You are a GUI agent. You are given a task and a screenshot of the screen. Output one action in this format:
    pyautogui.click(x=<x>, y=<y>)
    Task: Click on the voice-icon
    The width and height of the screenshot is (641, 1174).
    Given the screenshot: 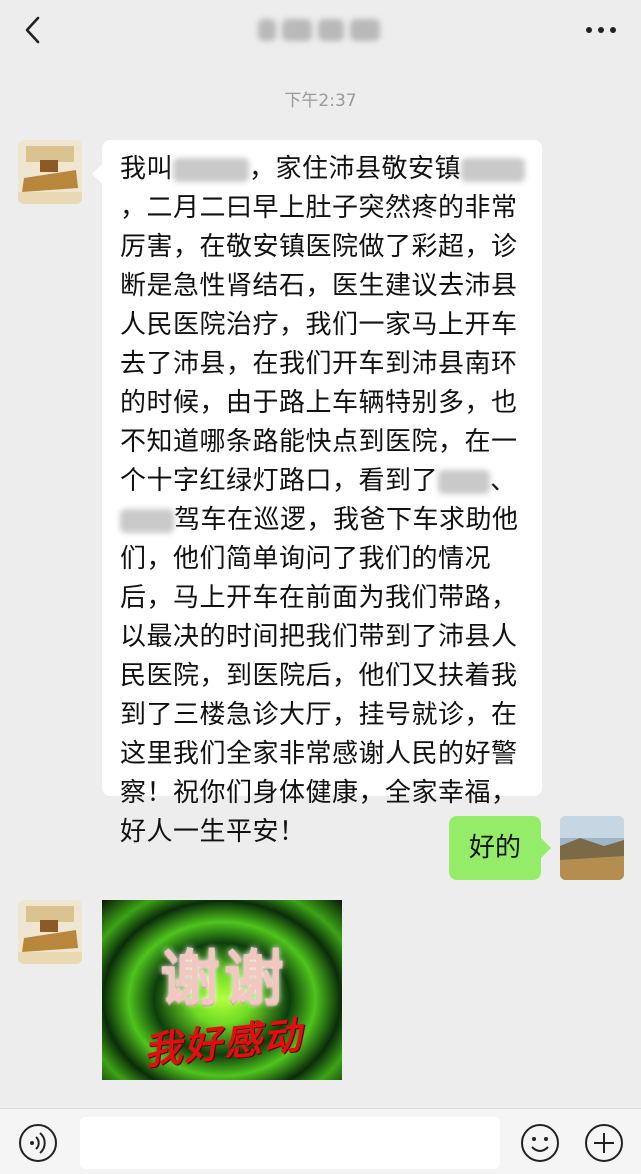 What is the action you would take?
    pyautogui.click(x=38, y=1143)
    